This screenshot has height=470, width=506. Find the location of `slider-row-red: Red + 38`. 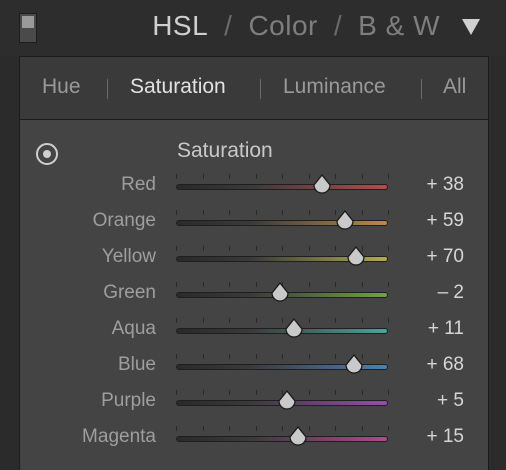

slider-row-red: Red + 38 is located at coordinates (254, 186).